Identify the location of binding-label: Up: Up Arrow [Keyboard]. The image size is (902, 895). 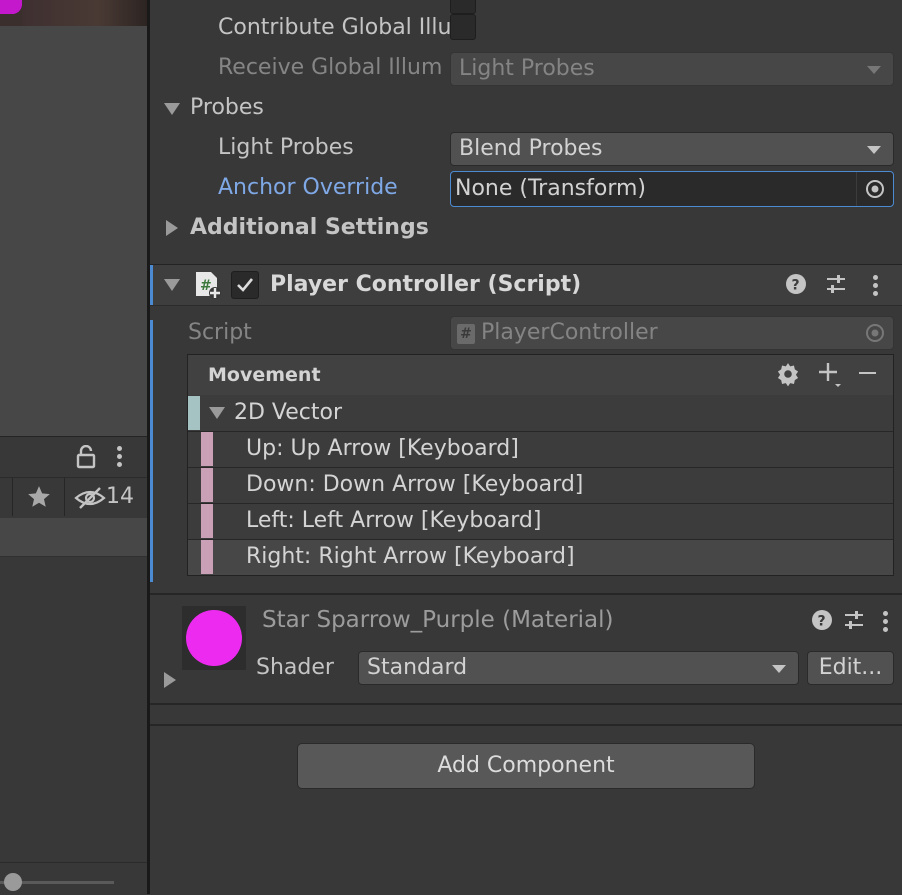
(382, 448).